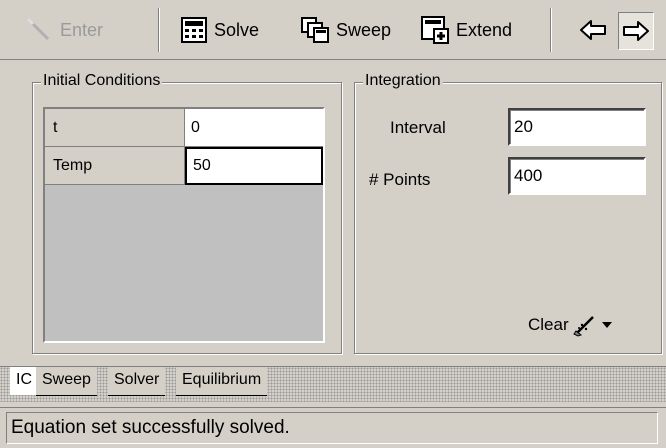 The height and width of the screenshot is (448, 666). I want to click on enter-label: Enter, so click(82, 29).